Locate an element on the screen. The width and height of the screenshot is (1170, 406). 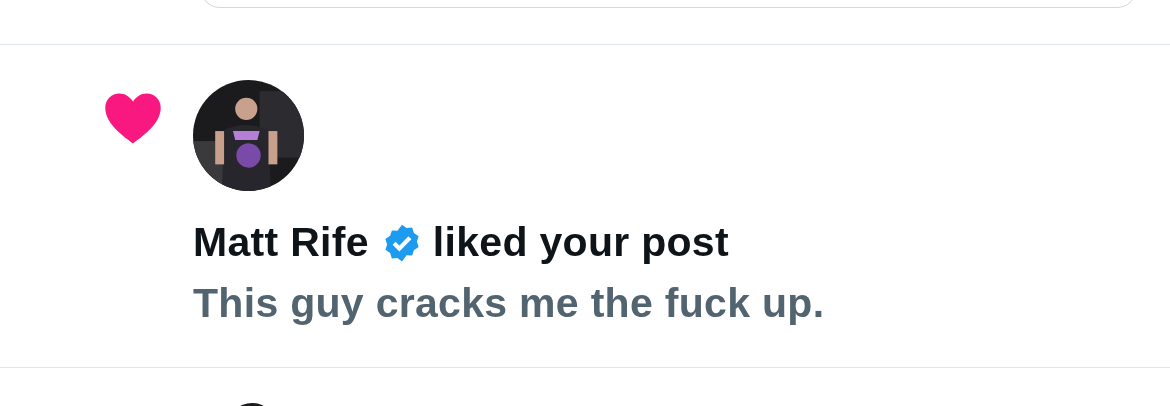
notification-text: liked your post is located at coordinates (580, 242).